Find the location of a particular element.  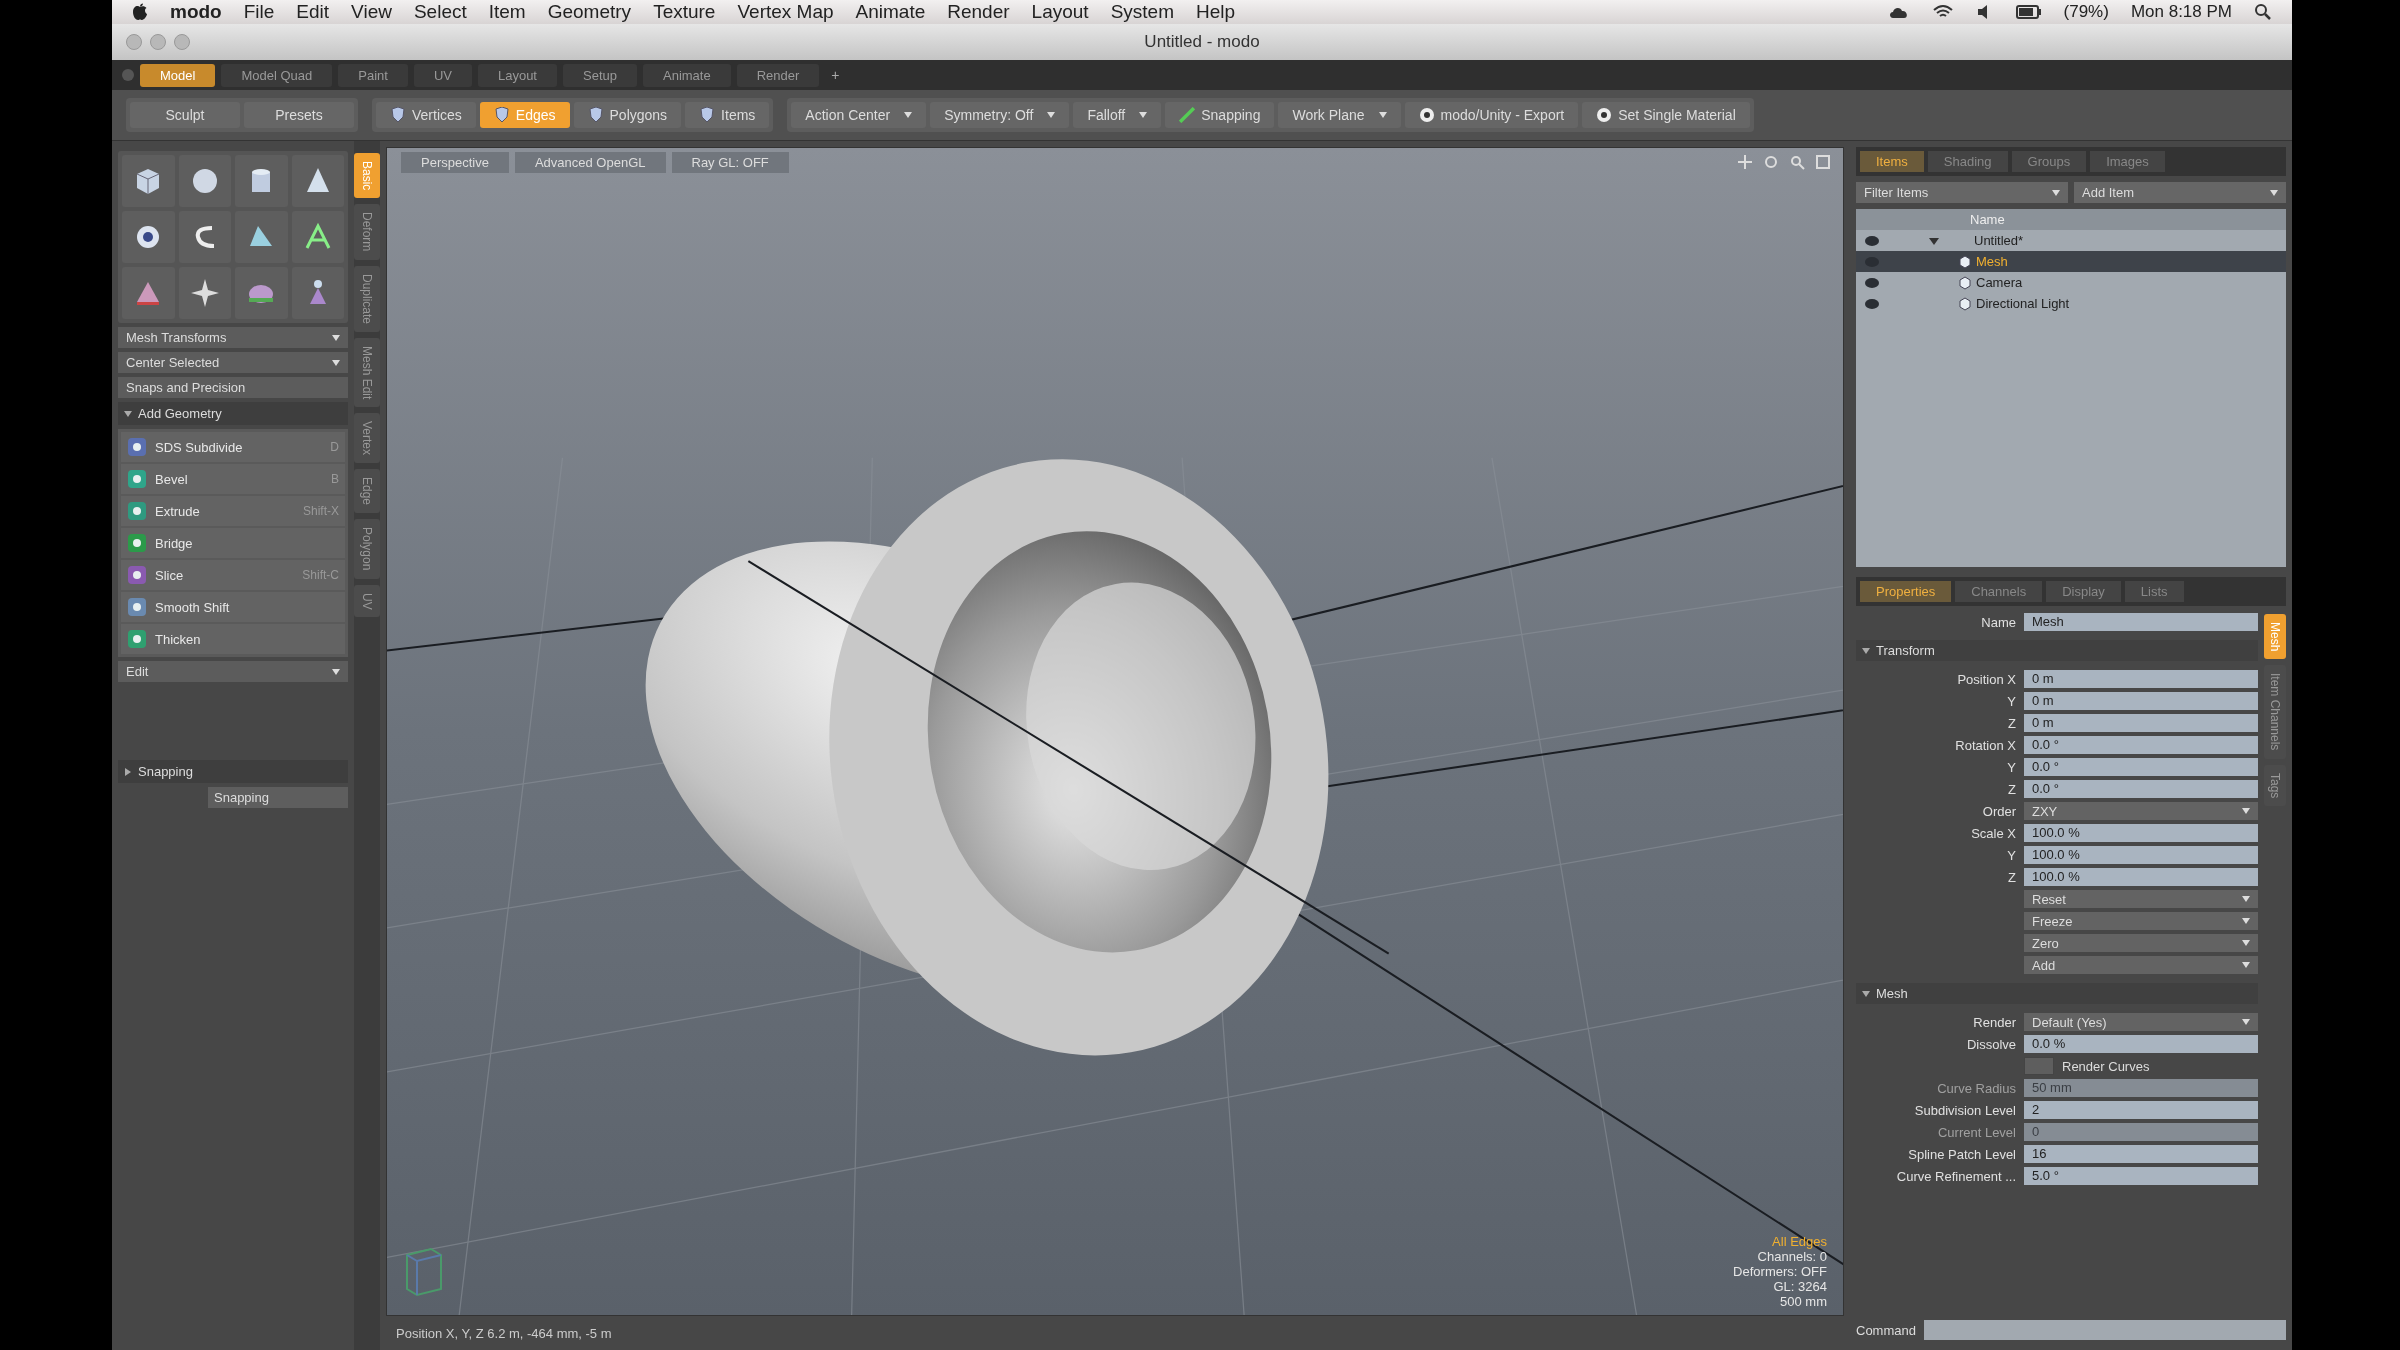

toolbar-dropdown: Action Center is located at coordinates (859, 115).